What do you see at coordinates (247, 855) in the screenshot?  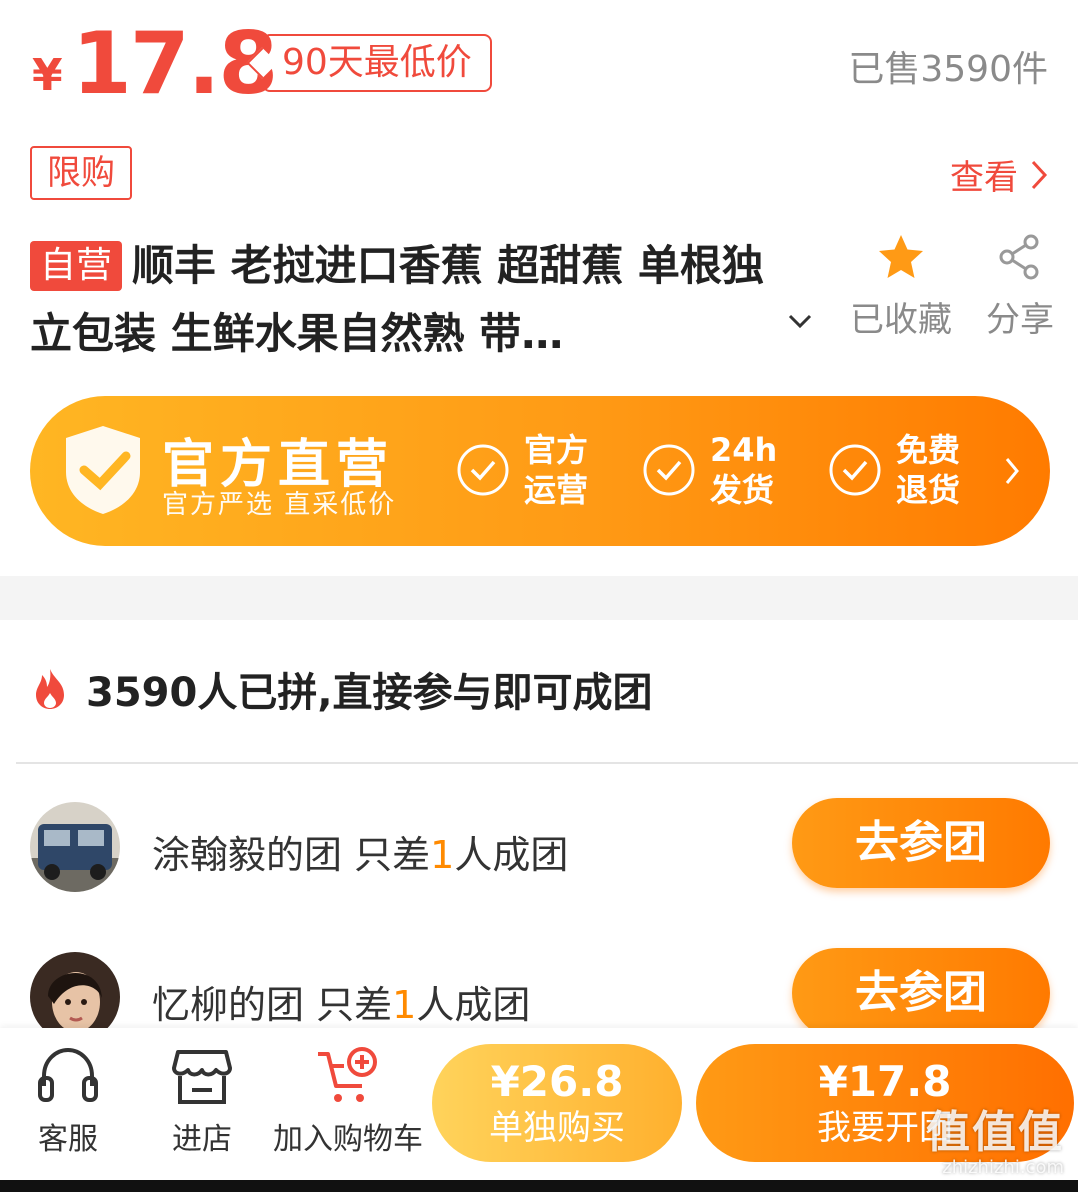 I see `group-leader-name: 涂翰毅的团` at bounding box center [247, 855].